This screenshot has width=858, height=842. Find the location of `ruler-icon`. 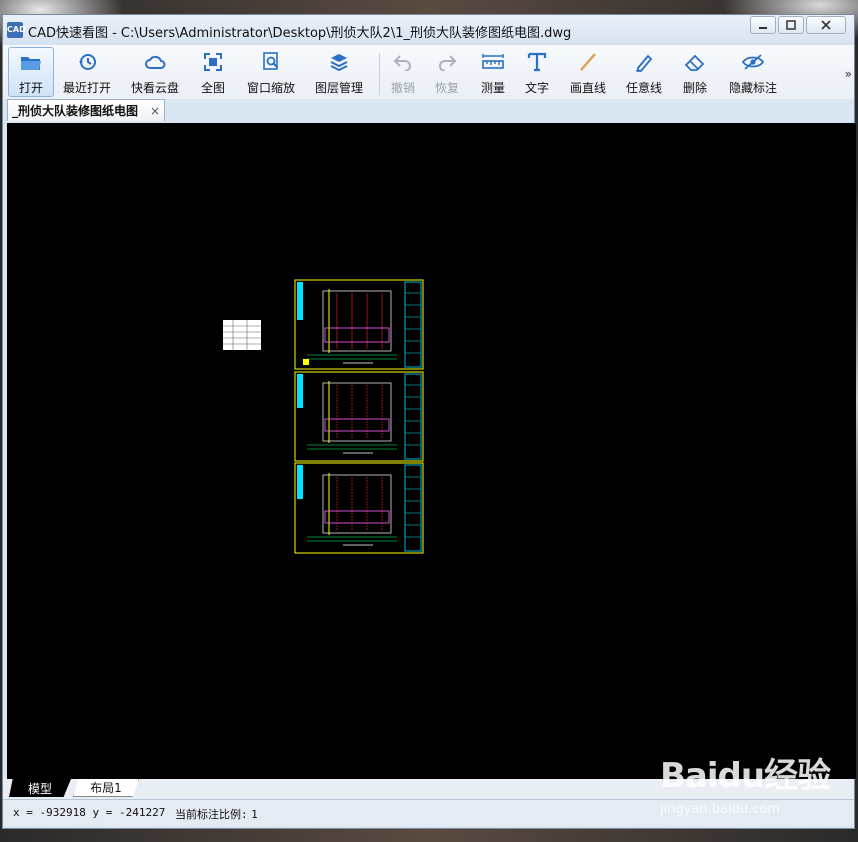

ruler-icon is located at coordinates (493, 62).